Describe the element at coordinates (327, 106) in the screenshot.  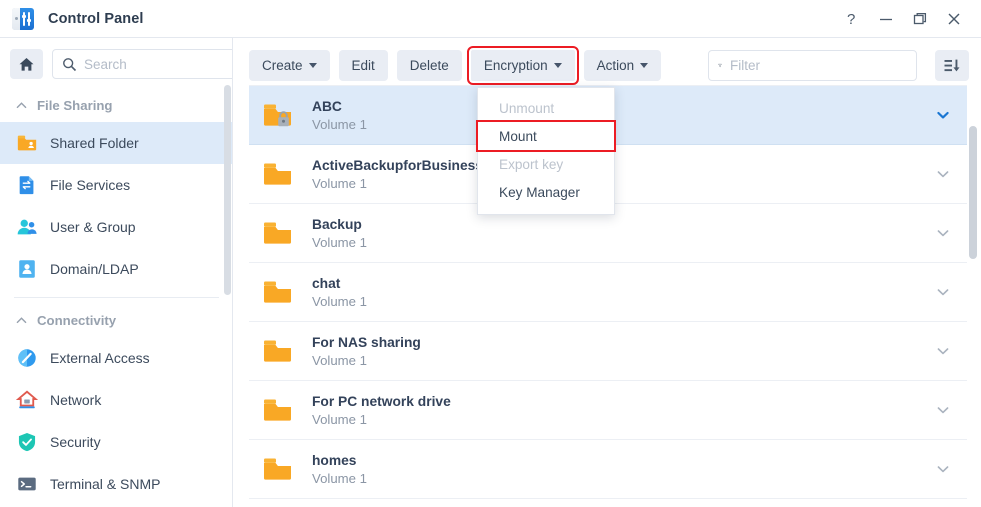
I see `folder-name: ABC` at that location.